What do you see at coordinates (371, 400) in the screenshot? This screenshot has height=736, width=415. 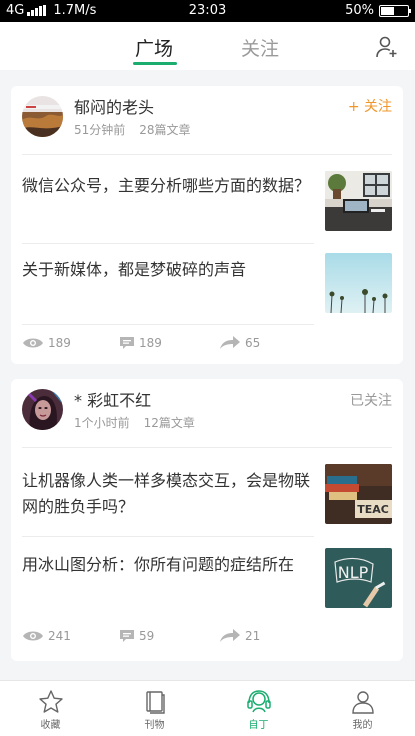 I see `followed-button: 已关注` at bounding box center [371, 400].